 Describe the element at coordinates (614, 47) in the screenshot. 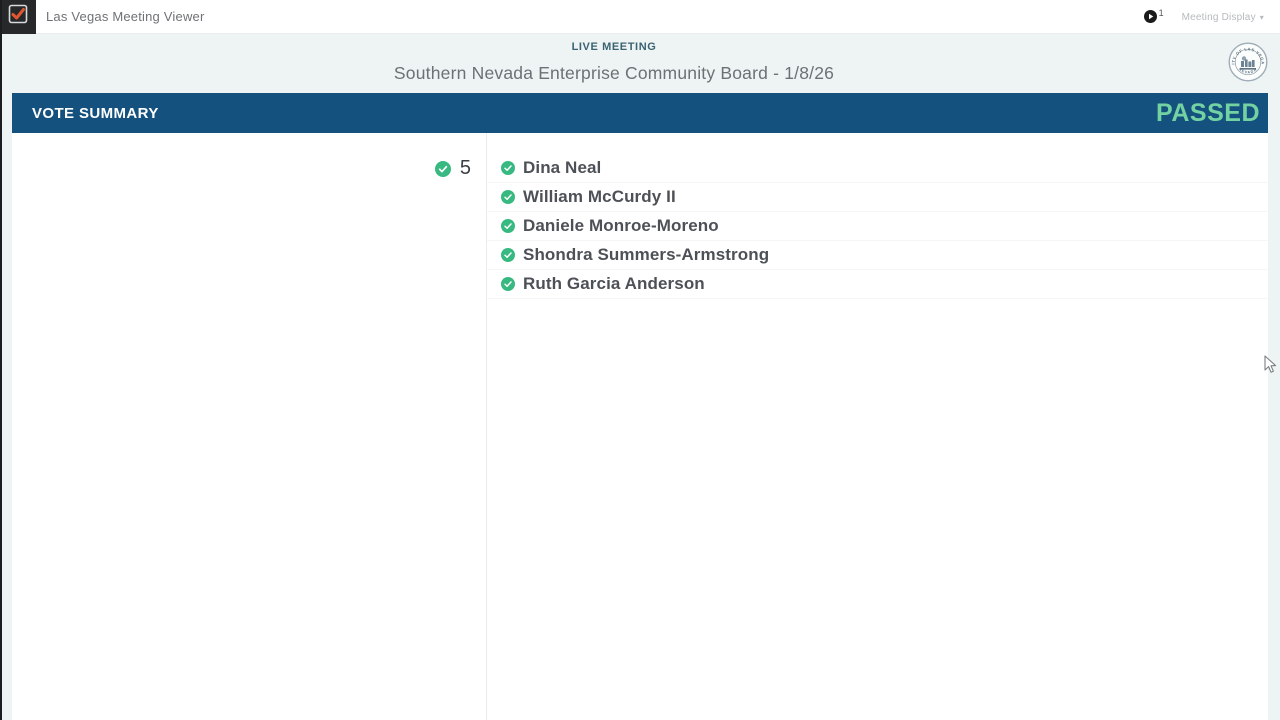

I see `live-meeting-badge: LIVE MEETING` at that location.